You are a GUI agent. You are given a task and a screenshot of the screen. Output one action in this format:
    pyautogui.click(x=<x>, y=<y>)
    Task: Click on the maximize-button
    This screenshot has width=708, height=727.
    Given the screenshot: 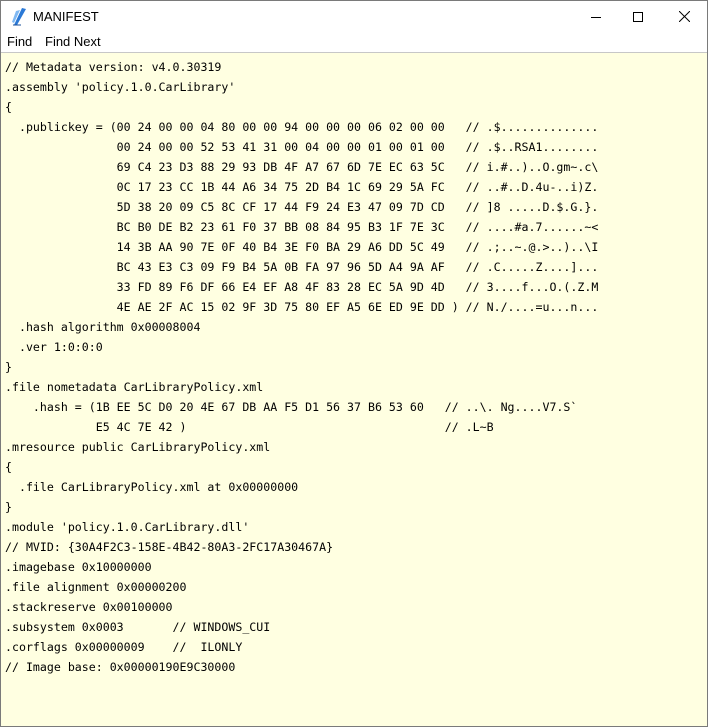 What is the action you would take?
    pyautogui.click(x=638, y=16)
    